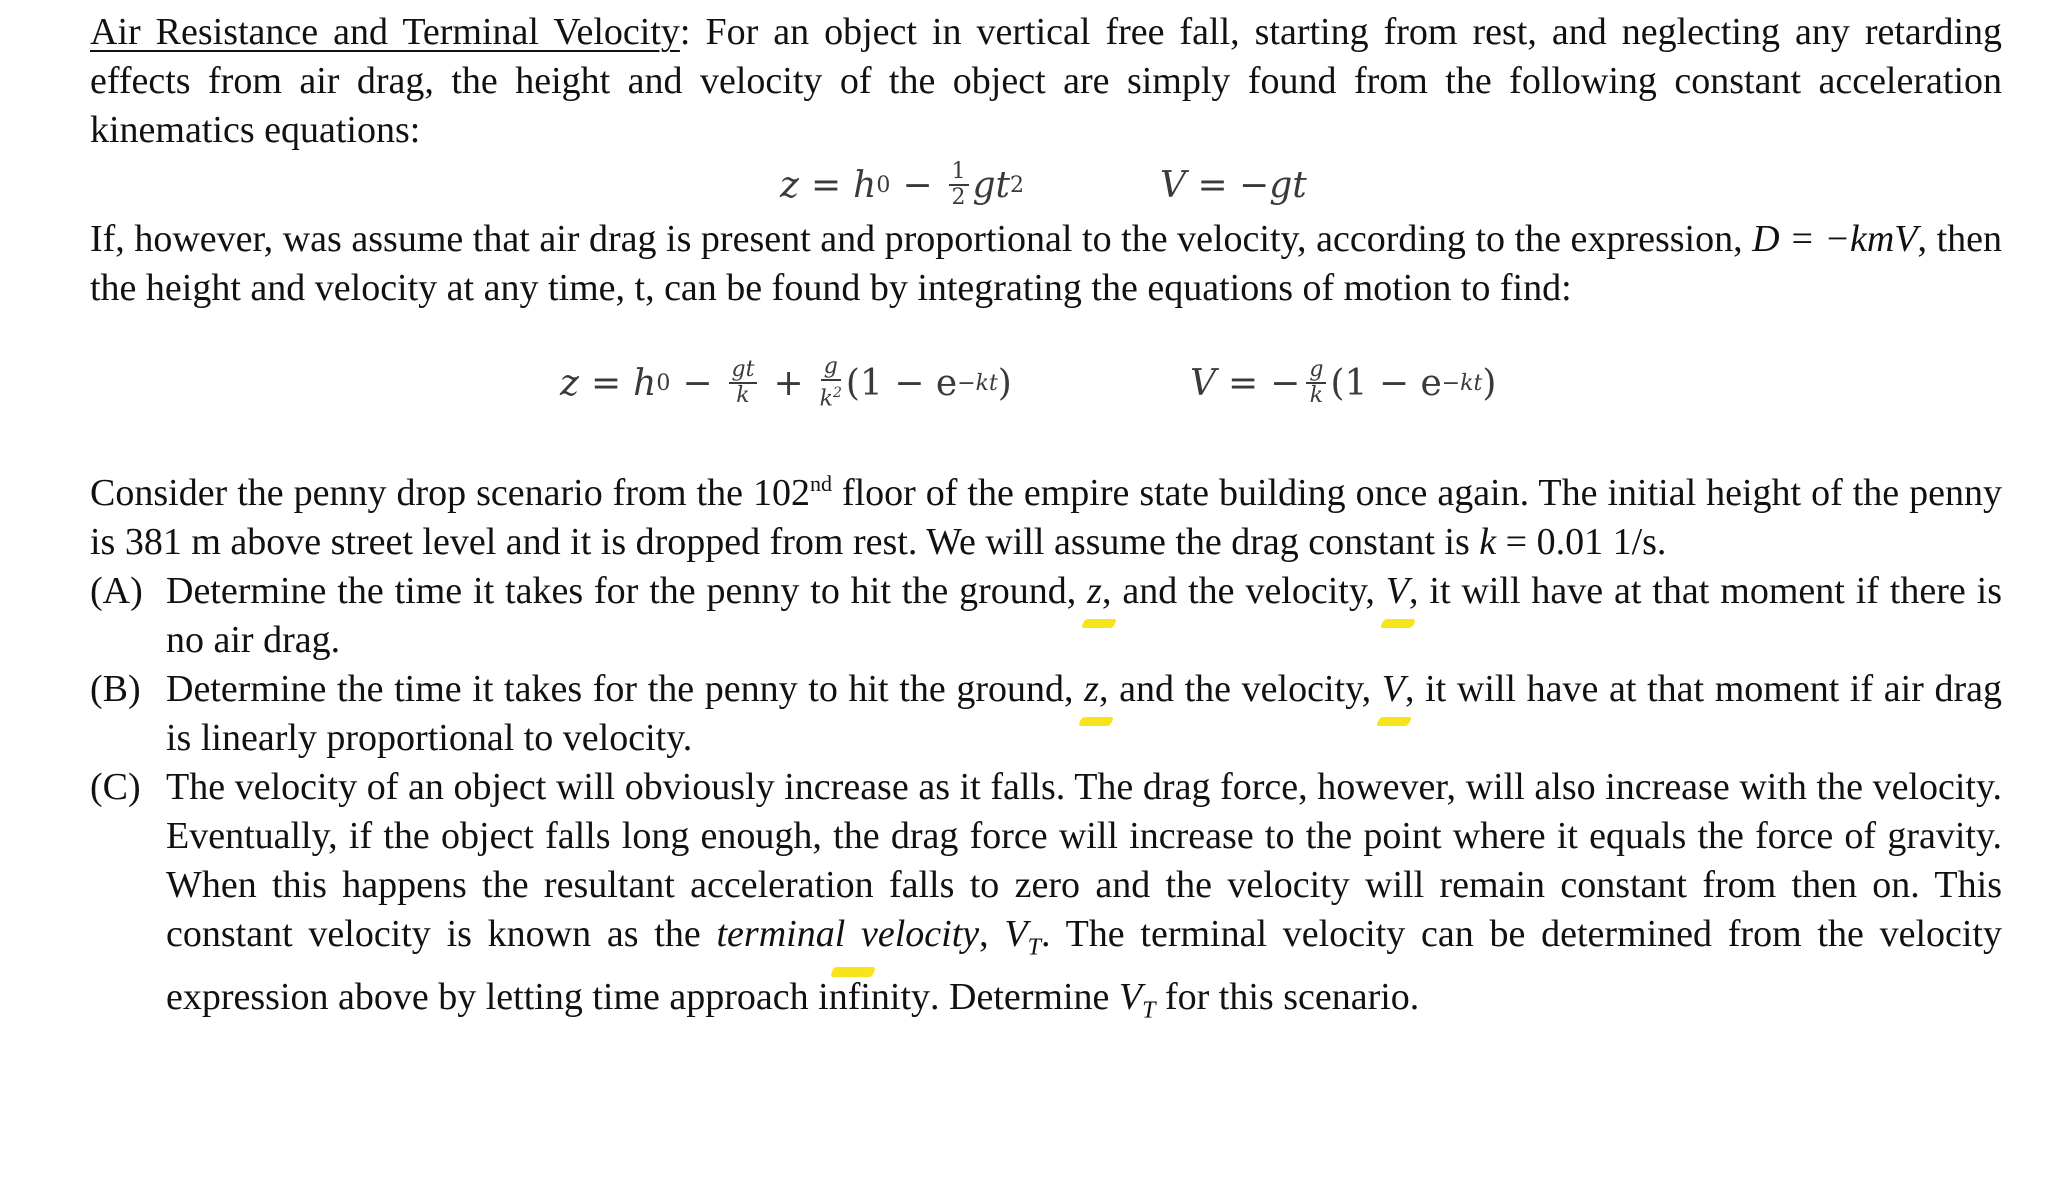  Describe the element at coordinates (115, 689) in the screenshot. I see `question-label: (B)` at that location.